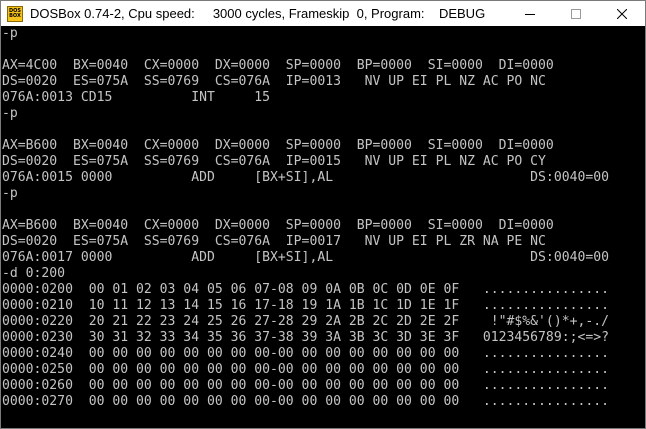  Describe the element at coordinates (305, 177) in the screenshot. I see `console-line: 076A:0015 0000 ADD [BX+SI],AL DS:0040=00` at that location.